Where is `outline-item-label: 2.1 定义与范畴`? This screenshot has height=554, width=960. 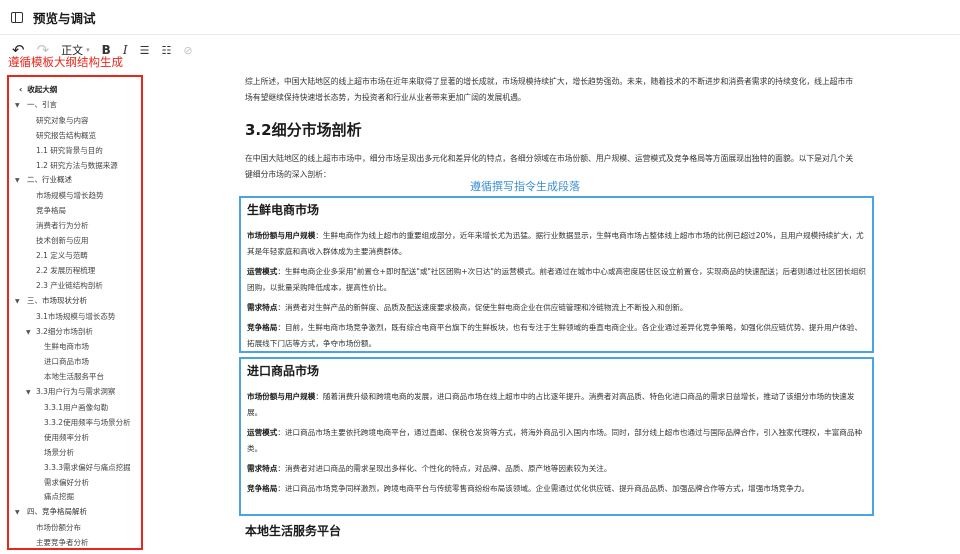 outline-item-label: 2.1 定义与范畴 is located at coordinates (62, 255).